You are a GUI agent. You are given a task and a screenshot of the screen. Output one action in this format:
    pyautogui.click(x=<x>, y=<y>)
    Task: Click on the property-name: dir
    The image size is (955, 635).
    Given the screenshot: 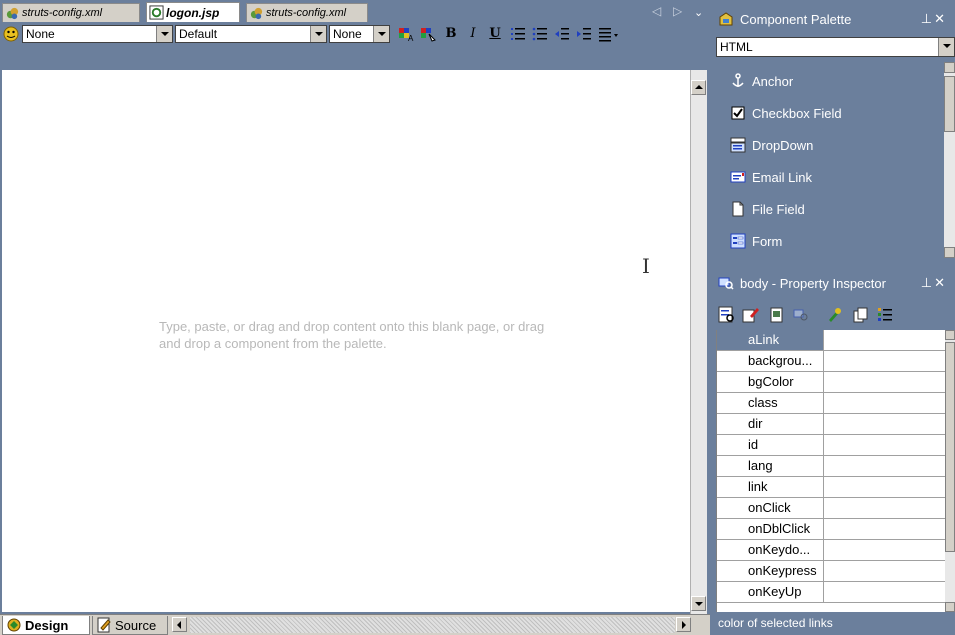 What is the action you would take?
    pyautogui.click(x=770, y=424)
    